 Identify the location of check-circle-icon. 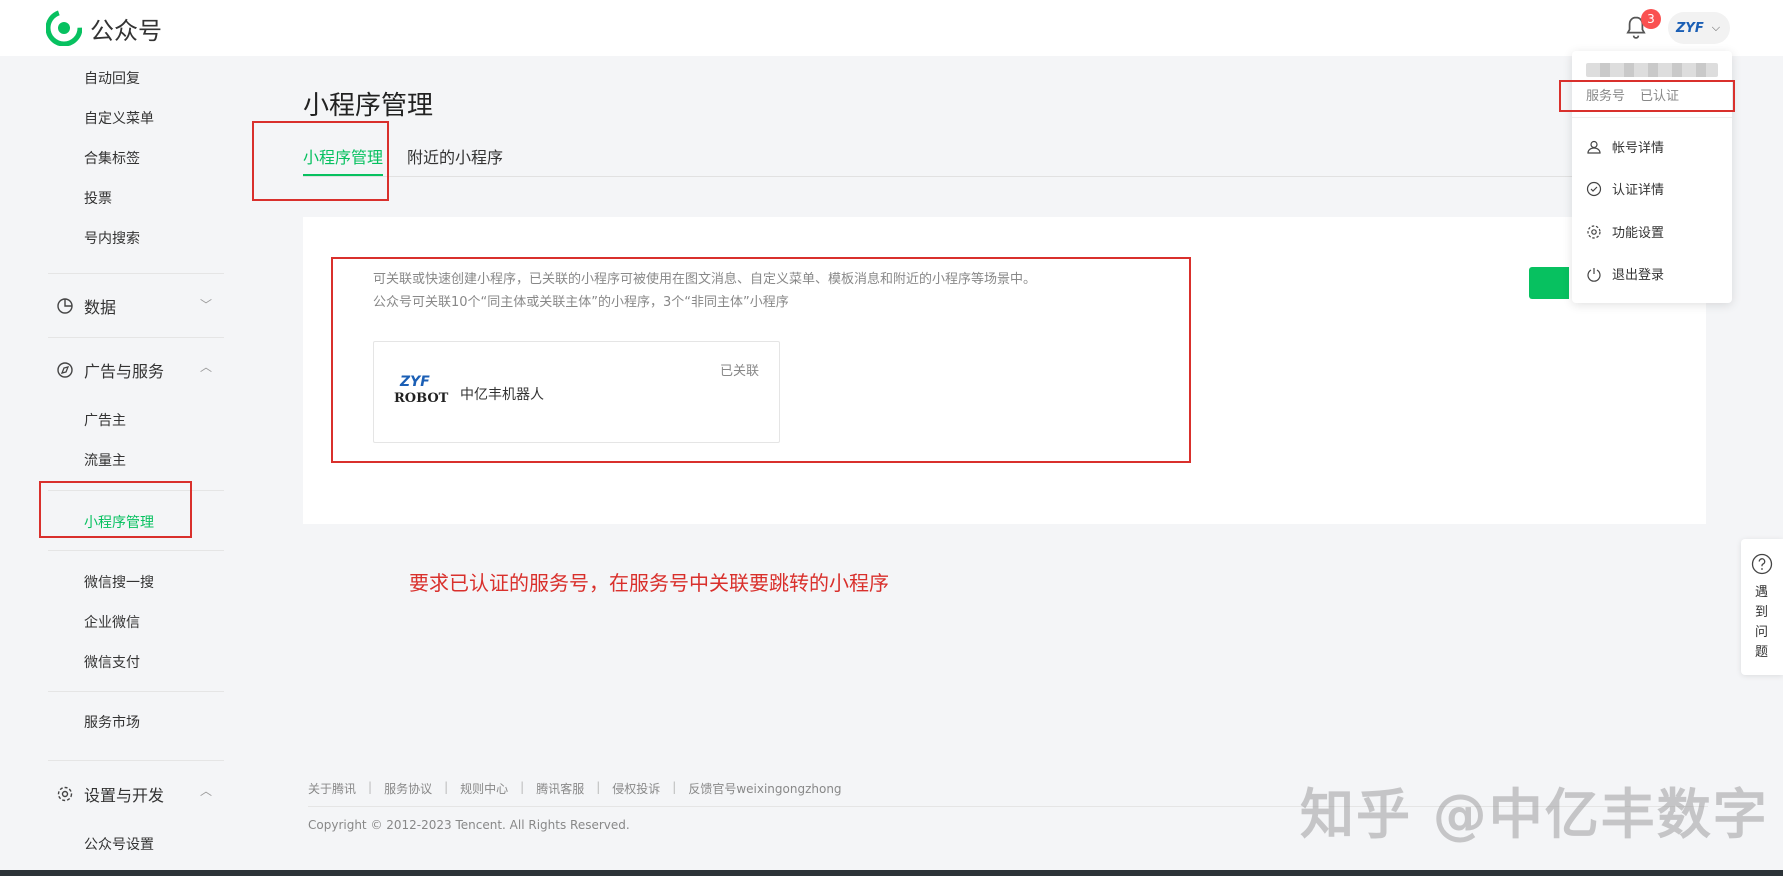
(1594, 188).